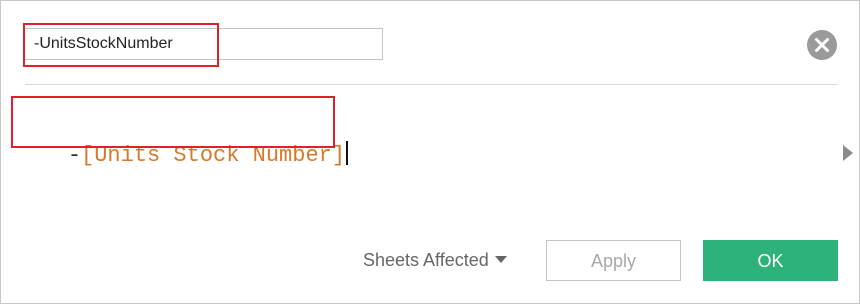 The width and height of the screenshot is (860, 304). I want to click on calculation-name-input, so click(203, 44).